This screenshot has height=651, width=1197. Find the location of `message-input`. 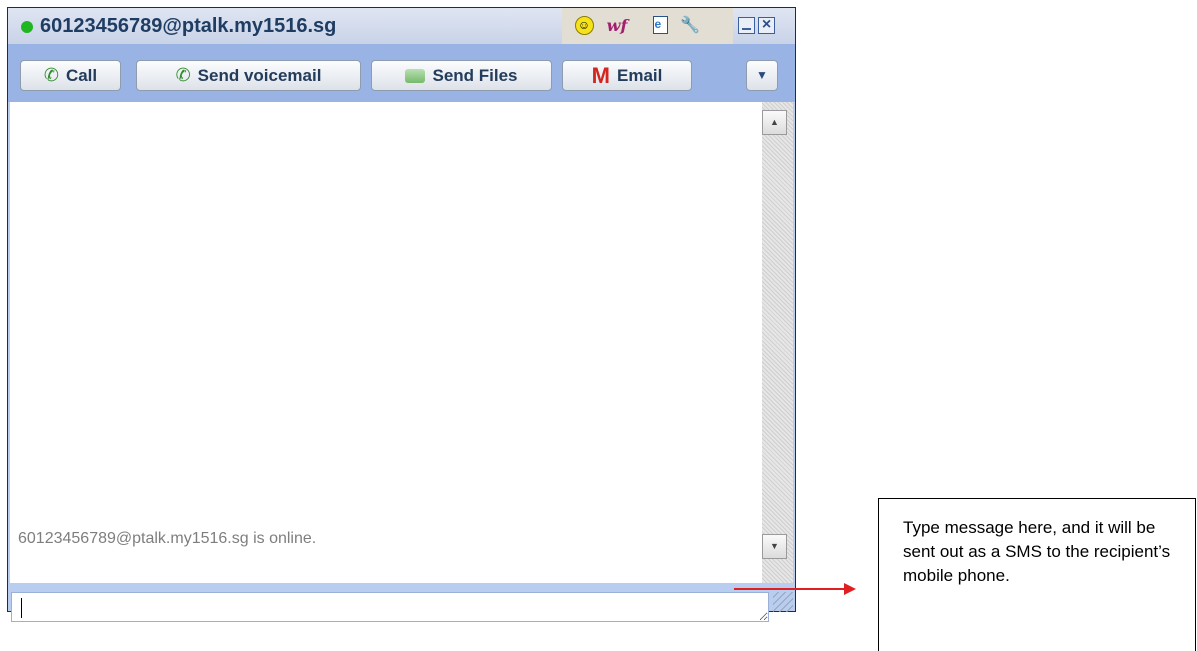

message-input is located at coordinates (390, 607).